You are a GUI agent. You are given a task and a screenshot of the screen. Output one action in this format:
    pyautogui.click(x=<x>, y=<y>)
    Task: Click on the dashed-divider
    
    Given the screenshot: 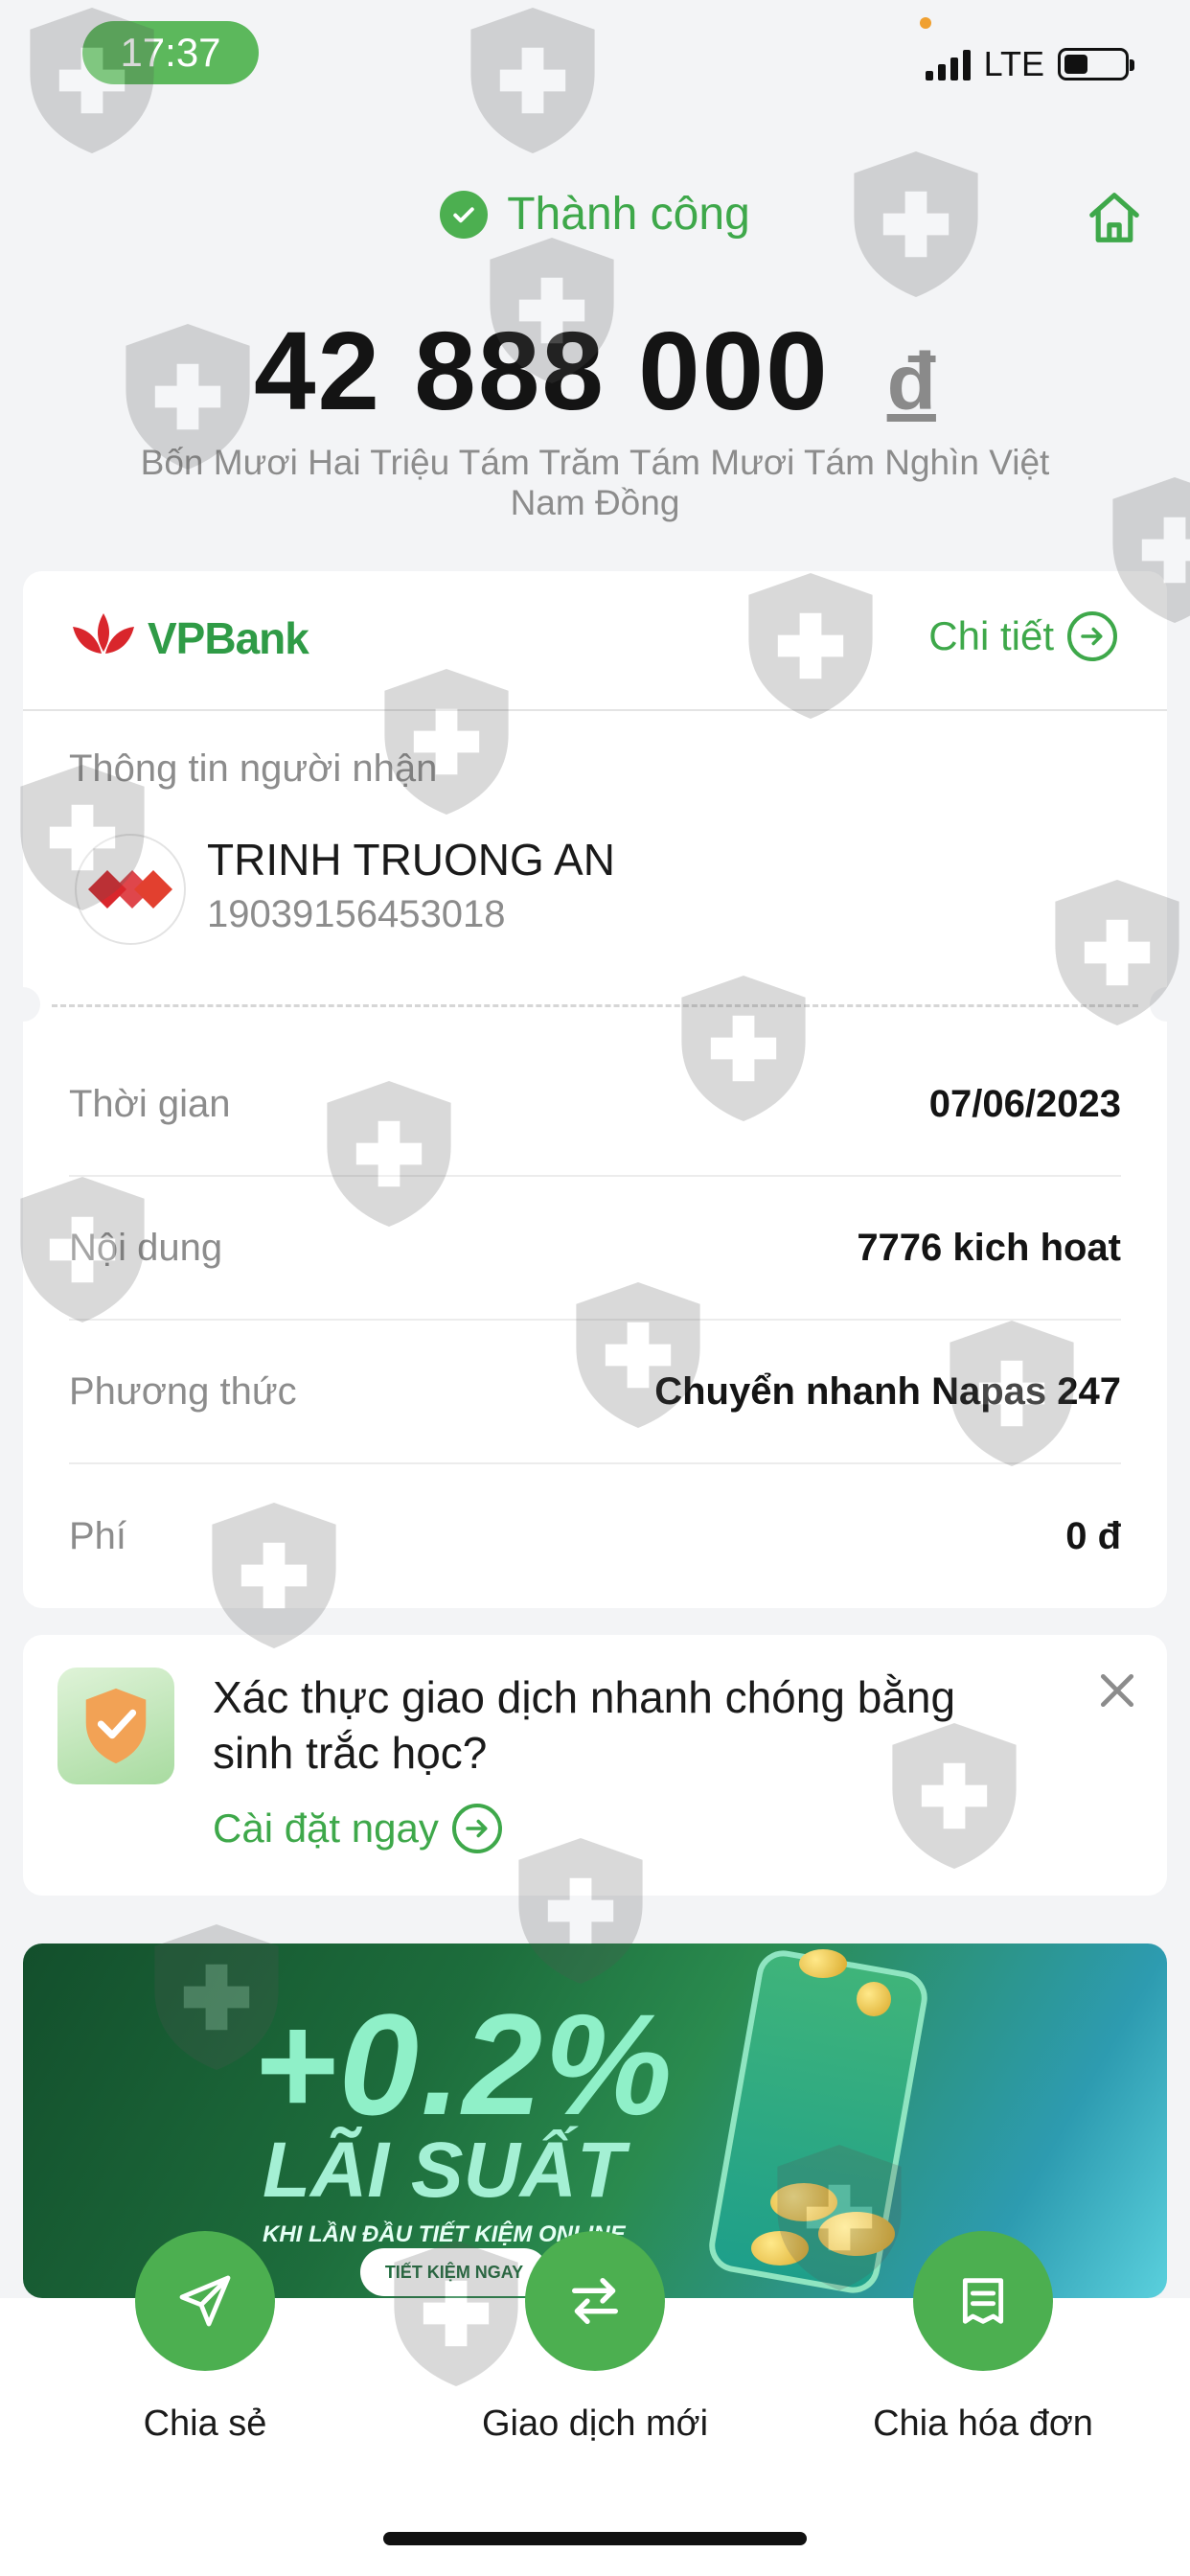 What is the action you would take?
    pyautogui.click(x=595, y=1005)
    